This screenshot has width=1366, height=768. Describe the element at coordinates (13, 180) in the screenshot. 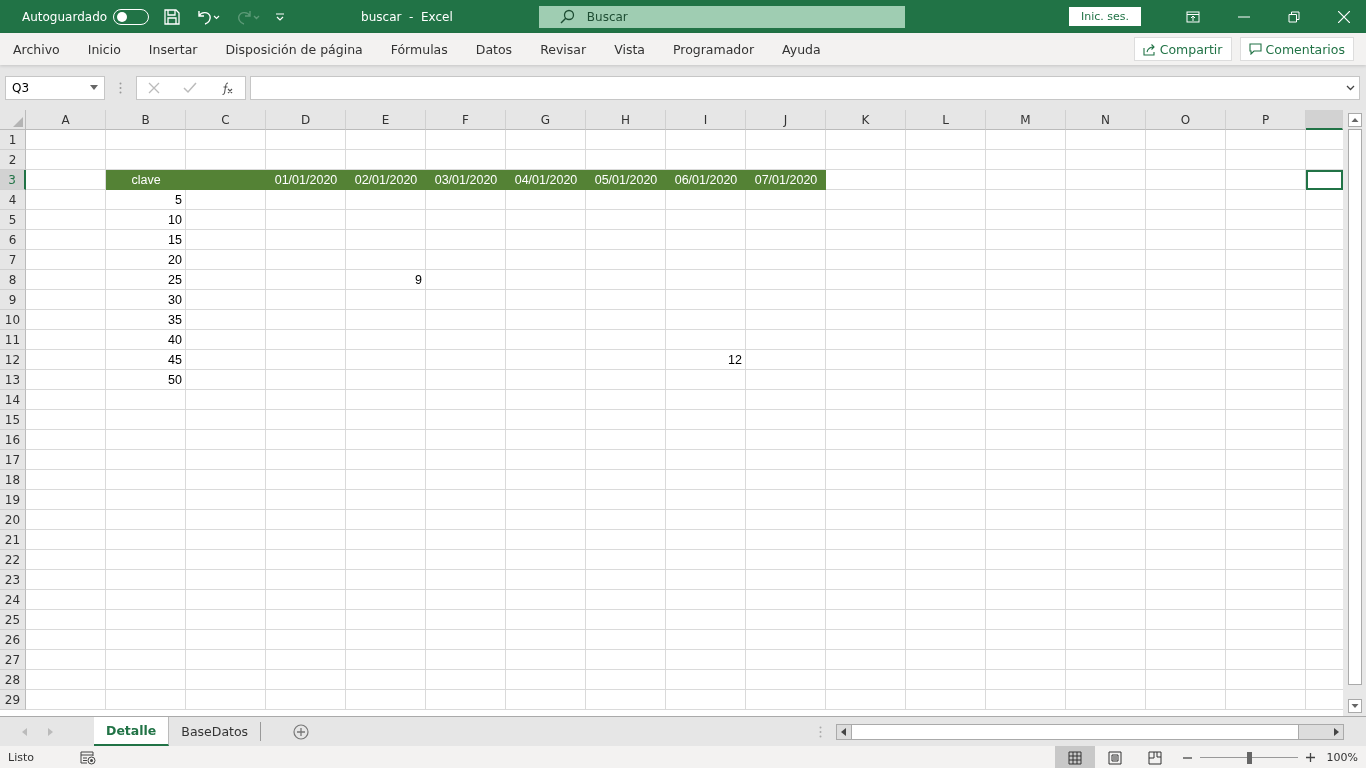

I see `row-header: 3` at that location.